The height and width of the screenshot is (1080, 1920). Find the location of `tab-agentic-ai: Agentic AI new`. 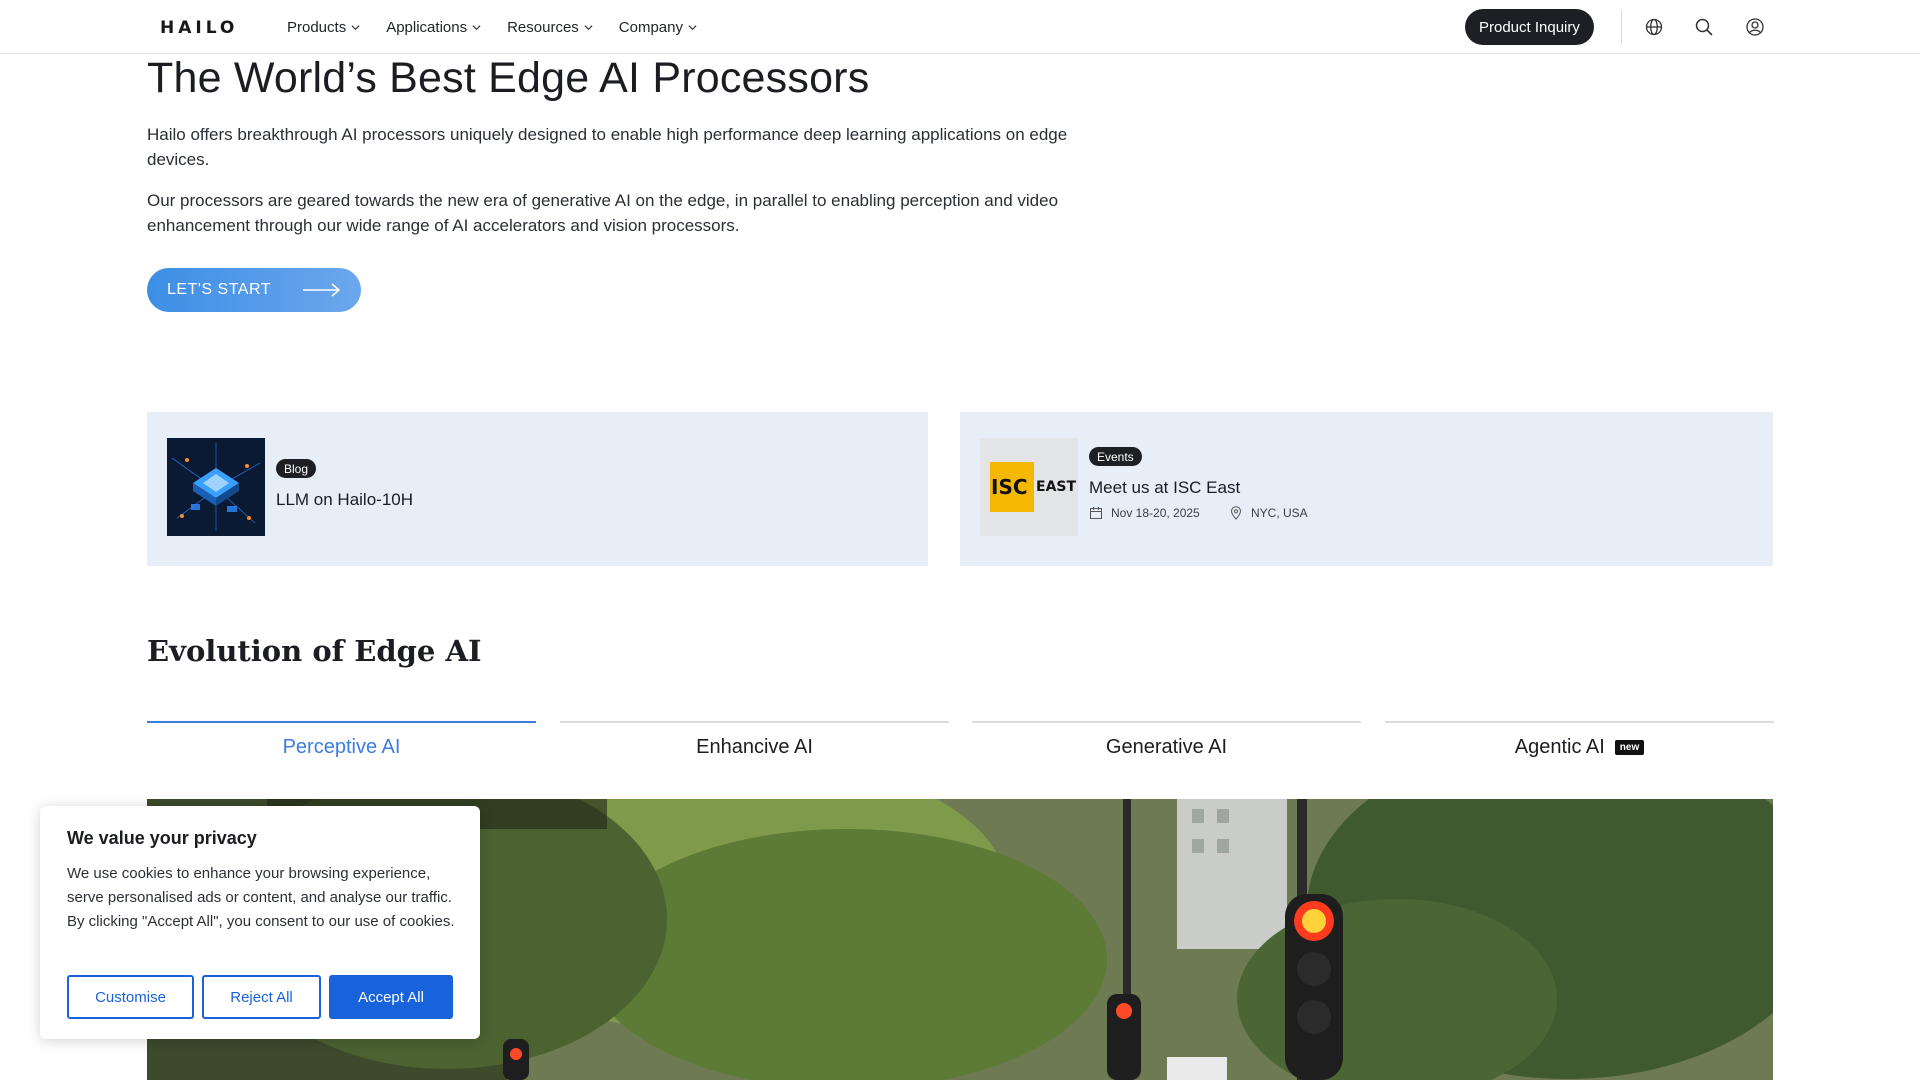

tab-agentic-ai: Agentic AI new is located at coordinates (1579, 746).